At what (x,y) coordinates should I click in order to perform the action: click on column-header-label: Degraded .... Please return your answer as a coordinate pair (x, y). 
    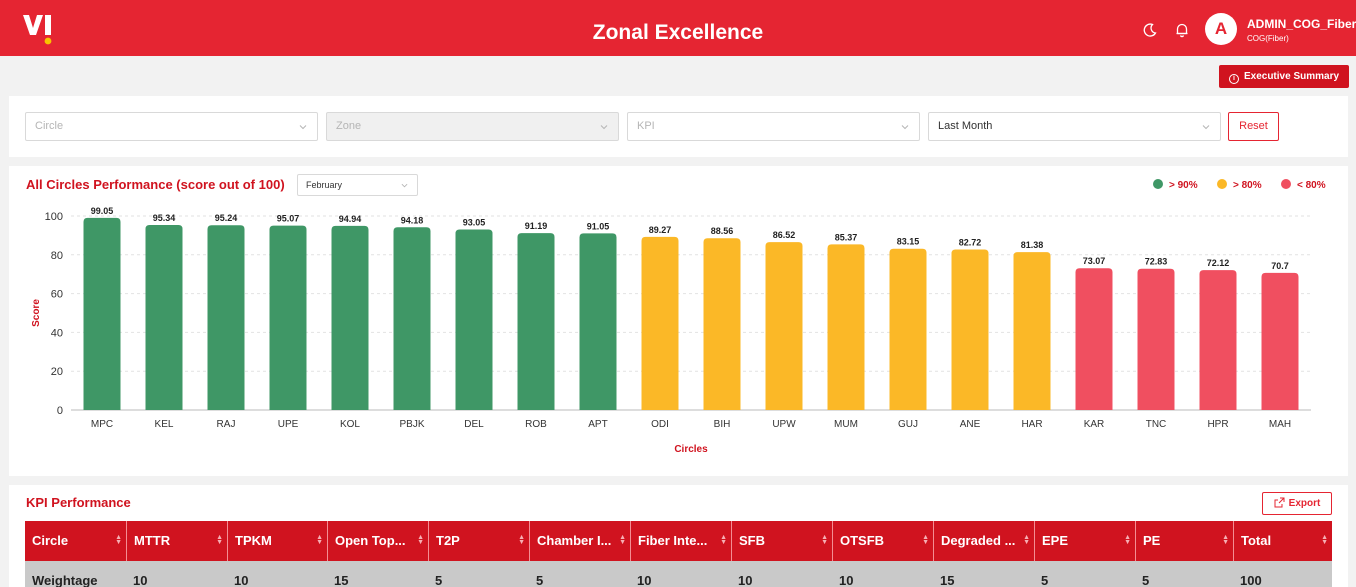
    Looking at the image, I should click on (978, 540).